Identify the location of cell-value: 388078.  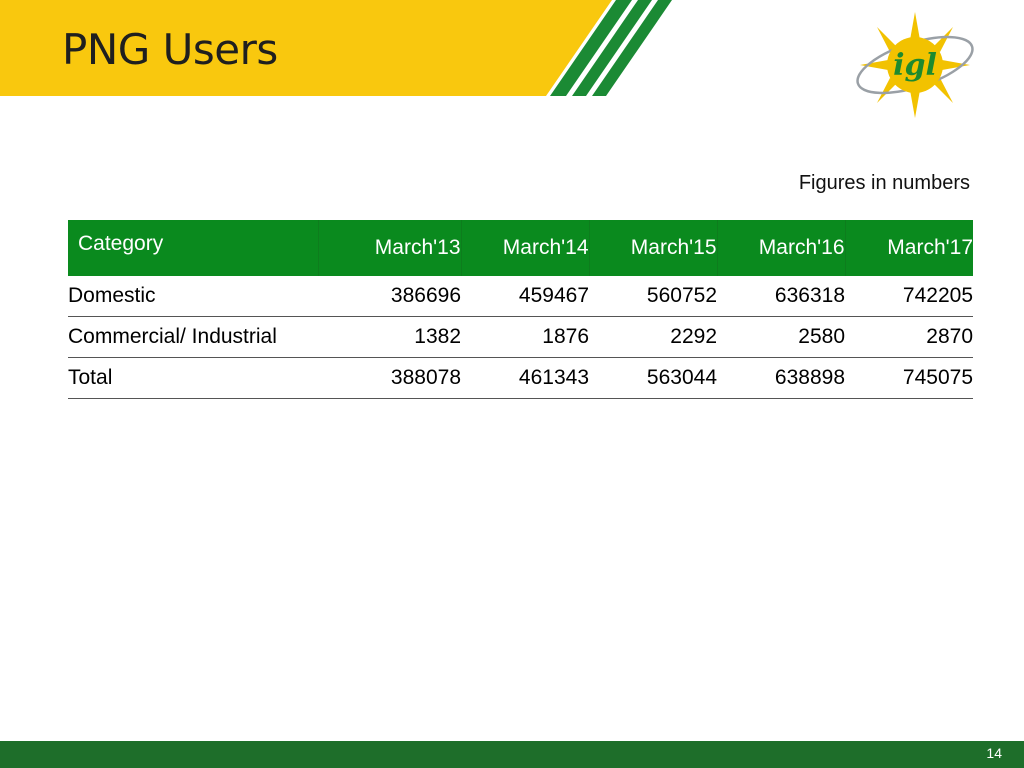
(389, 378).